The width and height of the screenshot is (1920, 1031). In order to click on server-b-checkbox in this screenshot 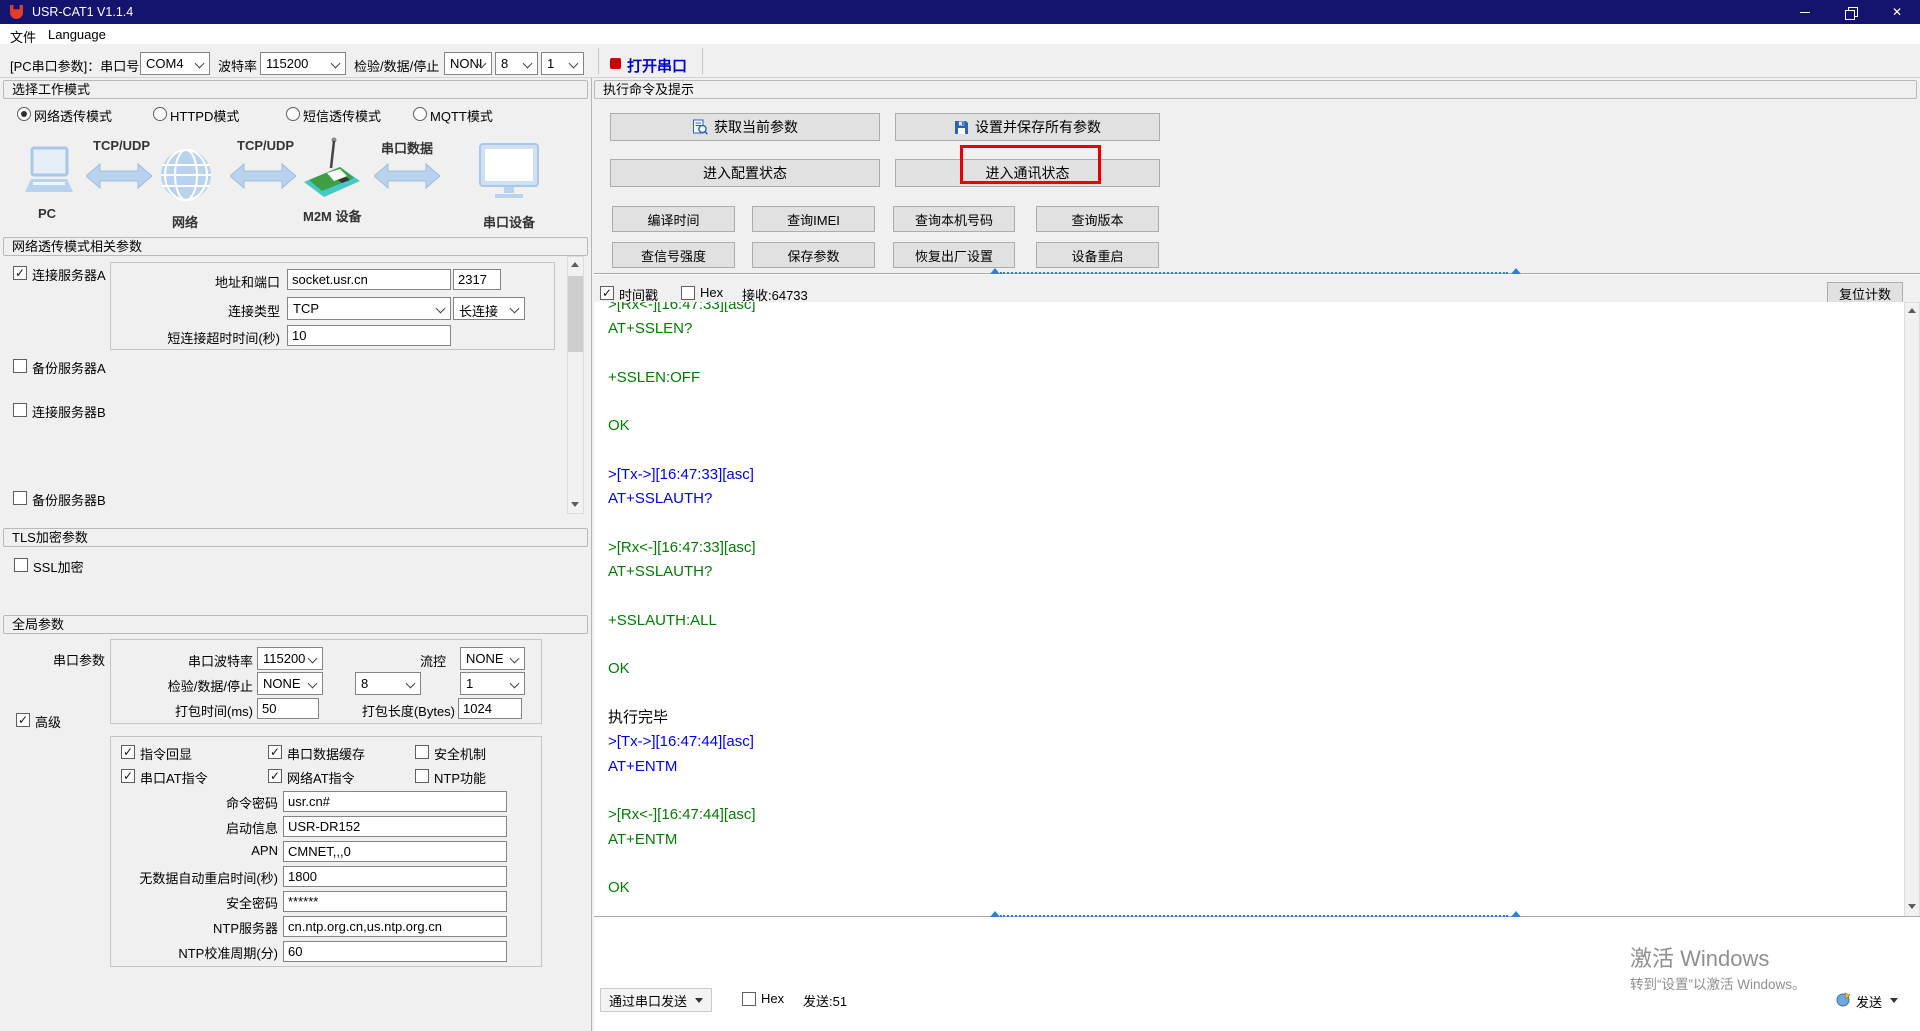, I will do `click(20, 410)`.